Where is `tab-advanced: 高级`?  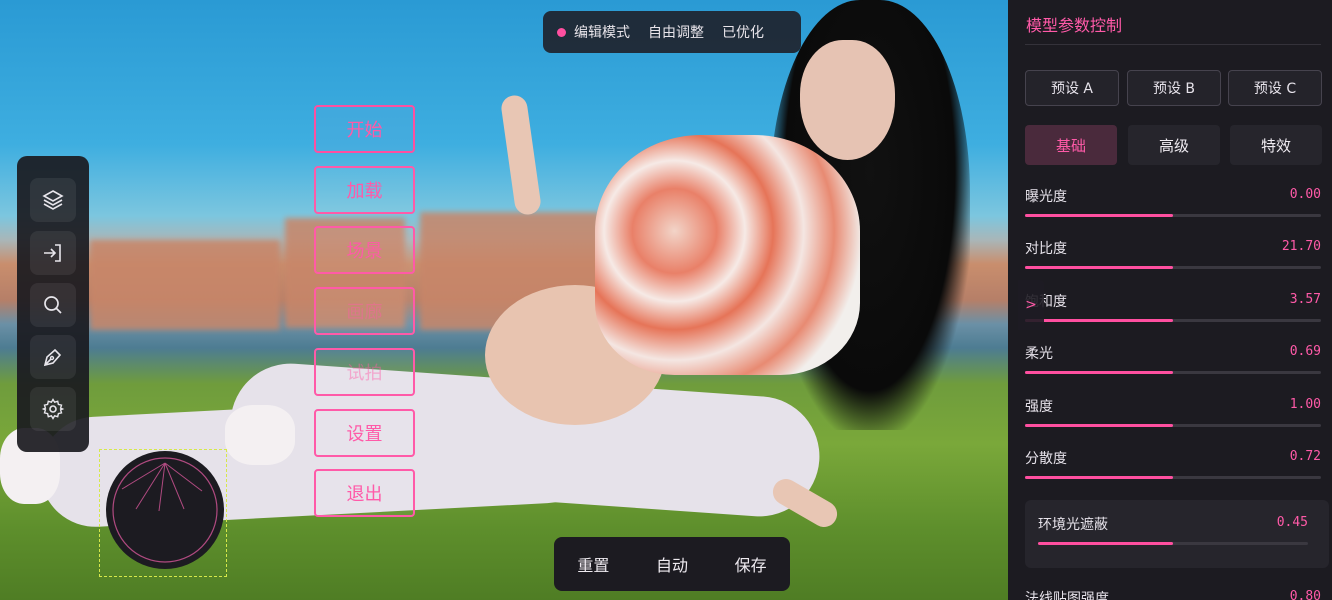 tab-advanced: 高级 is located at coordinates (1174, 145).